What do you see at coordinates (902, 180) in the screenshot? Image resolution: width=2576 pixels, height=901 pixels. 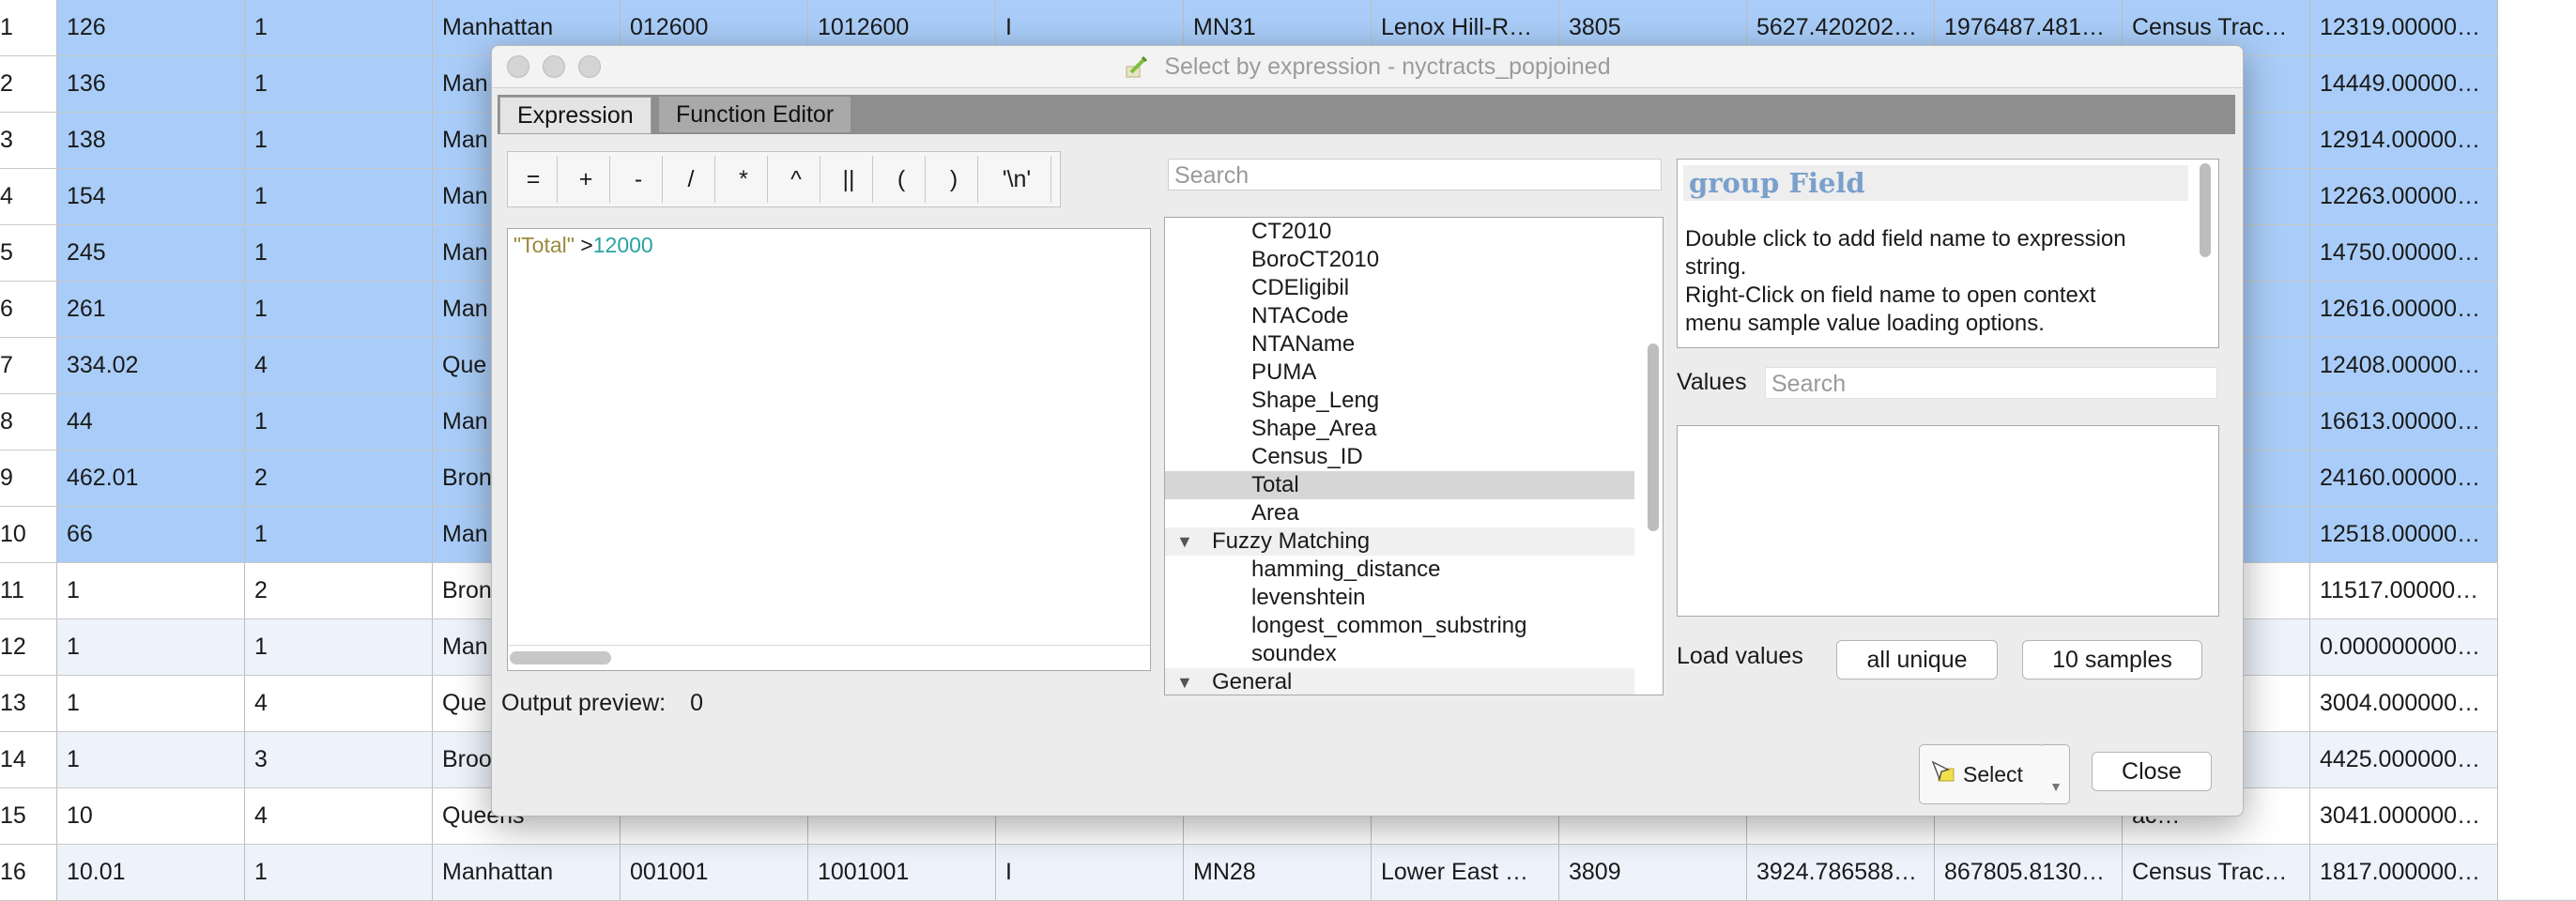 I see `operator-button: (` at bounding box center [902, 180].